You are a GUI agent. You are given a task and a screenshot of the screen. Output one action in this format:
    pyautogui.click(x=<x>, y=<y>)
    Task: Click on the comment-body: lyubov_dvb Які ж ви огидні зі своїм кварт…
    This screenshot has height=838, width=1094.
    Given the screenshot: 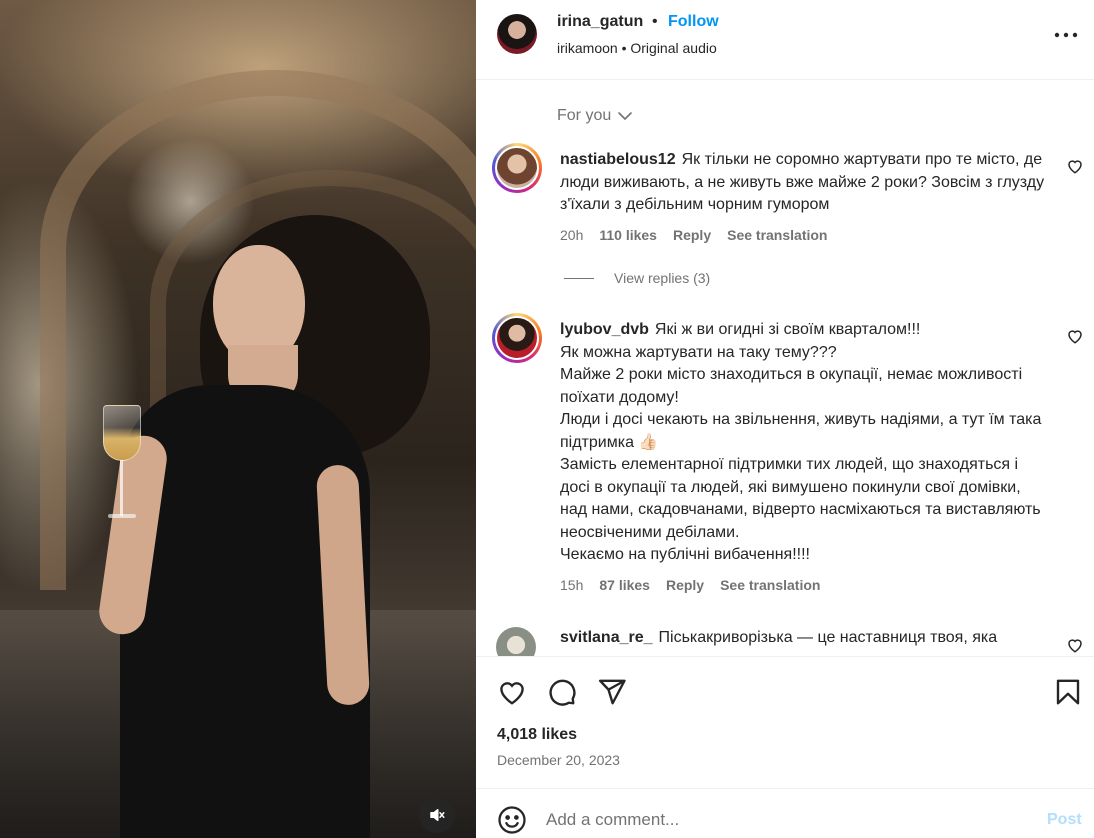 What is the action you would take?
    pyautogui.click(x=805, y=443)
    